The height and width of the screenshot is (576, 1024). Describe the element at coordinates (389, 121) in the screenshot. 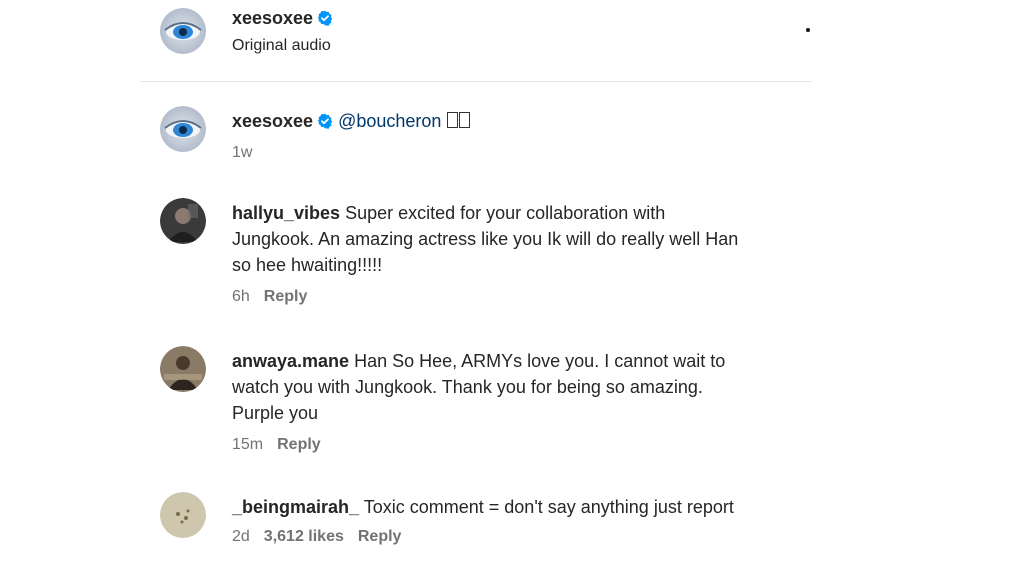

I see `mention-link: @boucheron` at that location.